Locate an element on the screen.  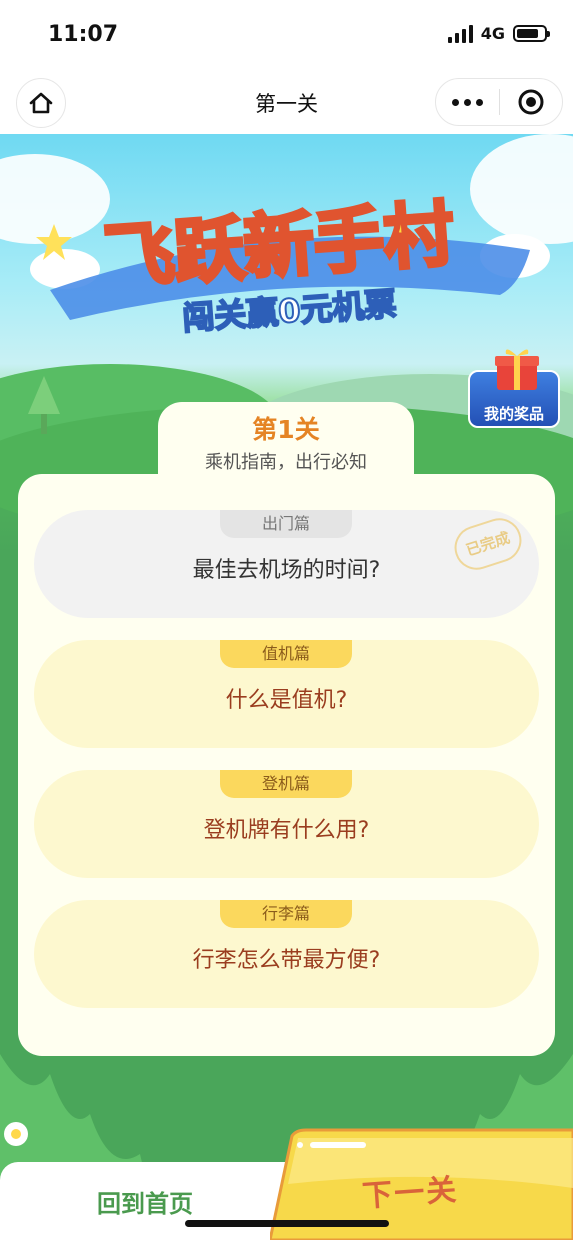
quiz-tag: 值机篇 is located at coordinates (286, 654).